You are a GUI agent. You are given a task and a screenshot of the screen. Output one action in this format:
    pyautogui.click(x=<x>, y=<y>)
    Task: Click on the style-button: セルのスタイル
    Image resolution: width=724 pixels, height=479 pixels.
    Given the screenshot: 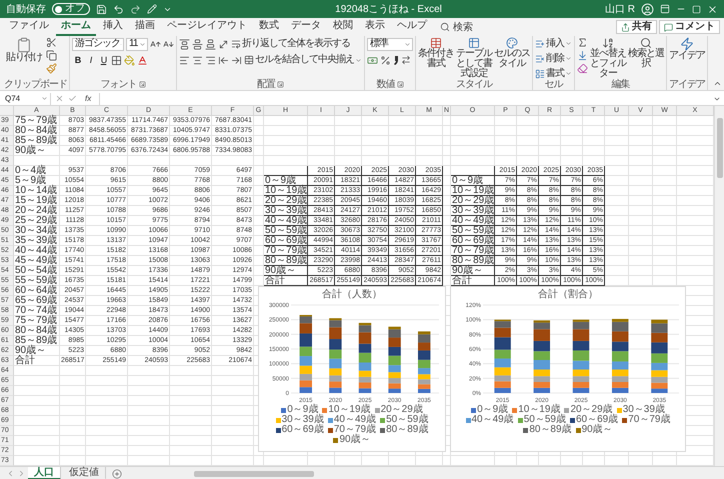 What is the action you would take?
    pyautogui.click(x=512, y=53)
    